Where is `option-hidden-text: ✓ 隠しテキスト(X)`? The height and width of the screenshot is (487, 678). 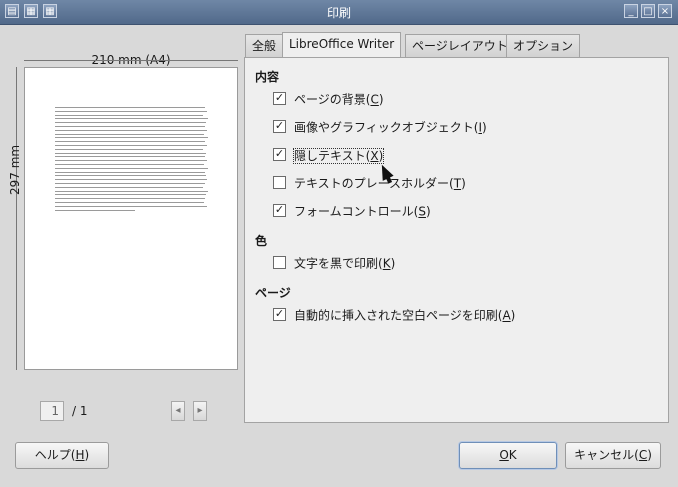
option-hidden-text: ✓ 隠しテキスト(X) is located at coordinates (329, 155).